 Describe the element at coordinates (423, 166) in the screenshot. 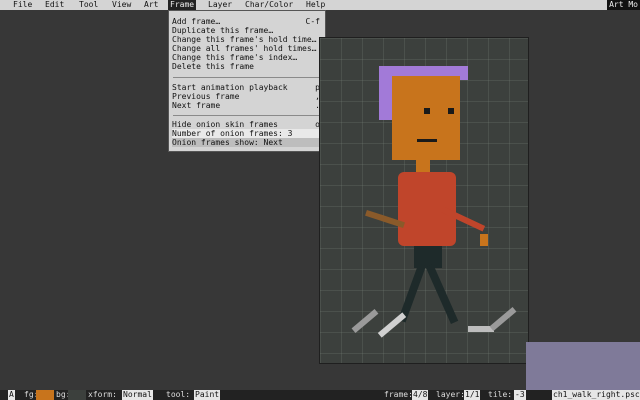

I see `character-neck` at that location.